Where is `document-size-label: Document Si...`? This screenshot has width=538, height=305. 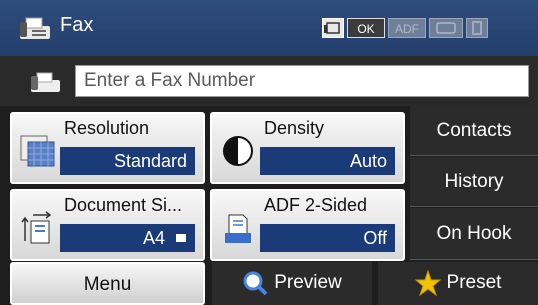 document-size-label: Document Si... is located at coordinates (123, 205).